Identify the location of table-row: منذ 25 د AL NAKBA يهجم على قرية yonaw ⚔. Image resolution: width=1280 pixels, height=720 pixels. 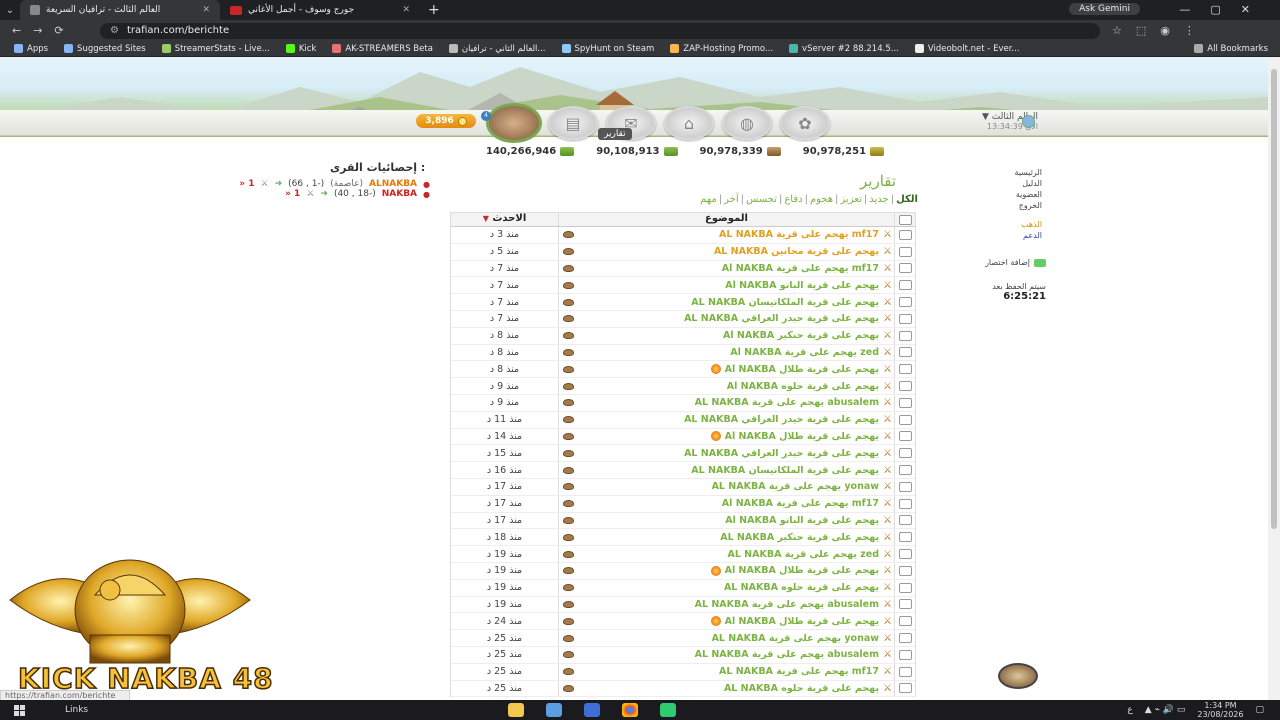
(683, 638).